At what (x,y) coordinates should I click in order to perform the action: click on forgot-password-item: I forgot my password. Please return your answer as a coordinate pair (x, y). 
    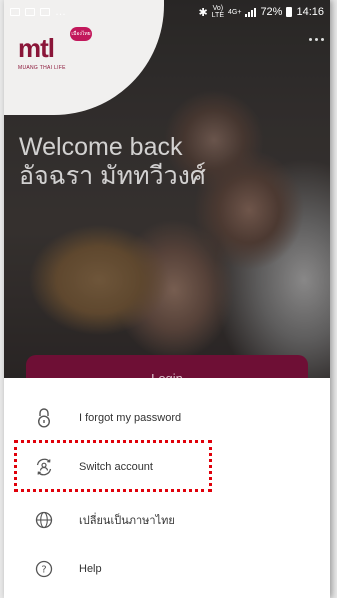
    Looking at the image, I should click on (167, 418).